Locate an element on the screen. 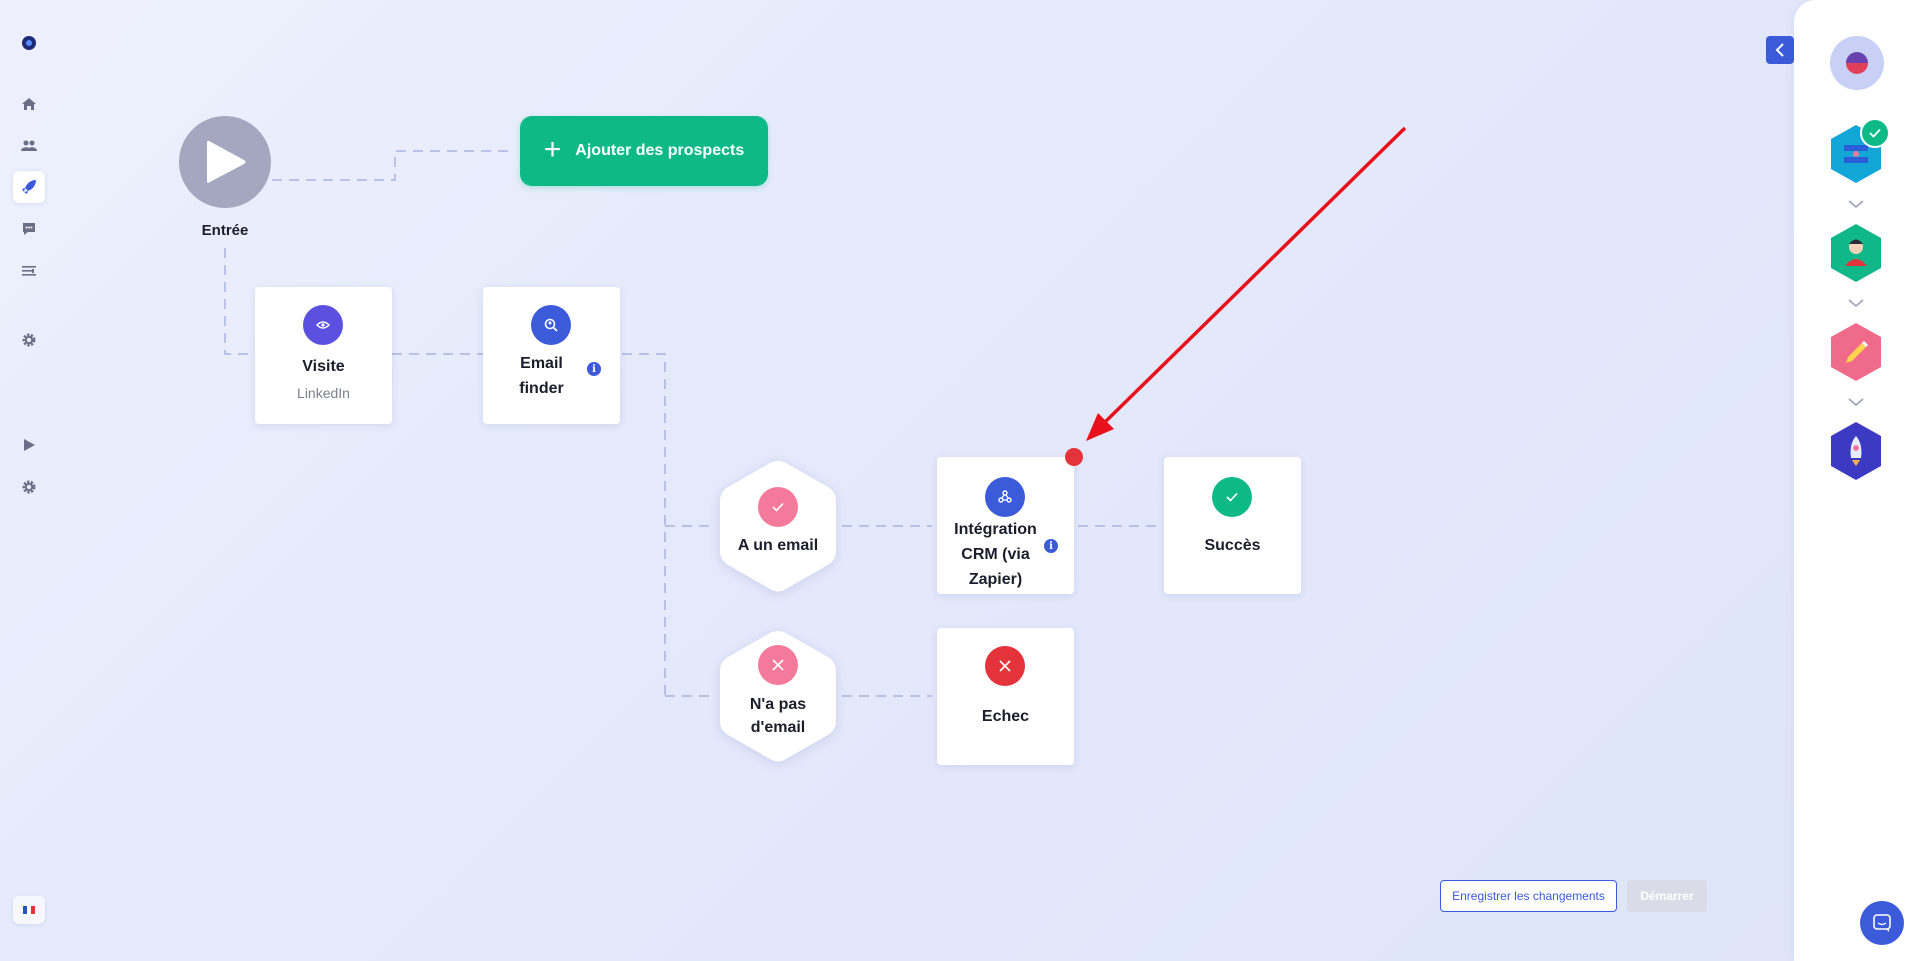  no-email-condition: N'a pas d'email is located at coordinates (778, 696).